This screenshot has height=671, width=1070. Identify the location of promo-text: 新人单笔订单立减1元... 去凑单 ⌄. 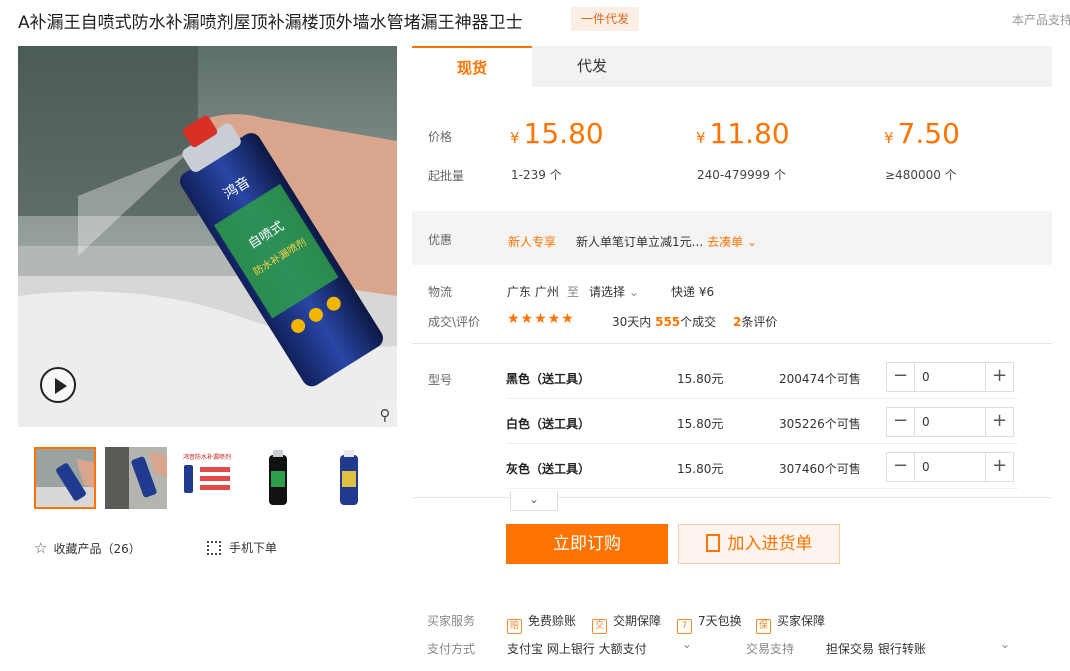
(666, 241).